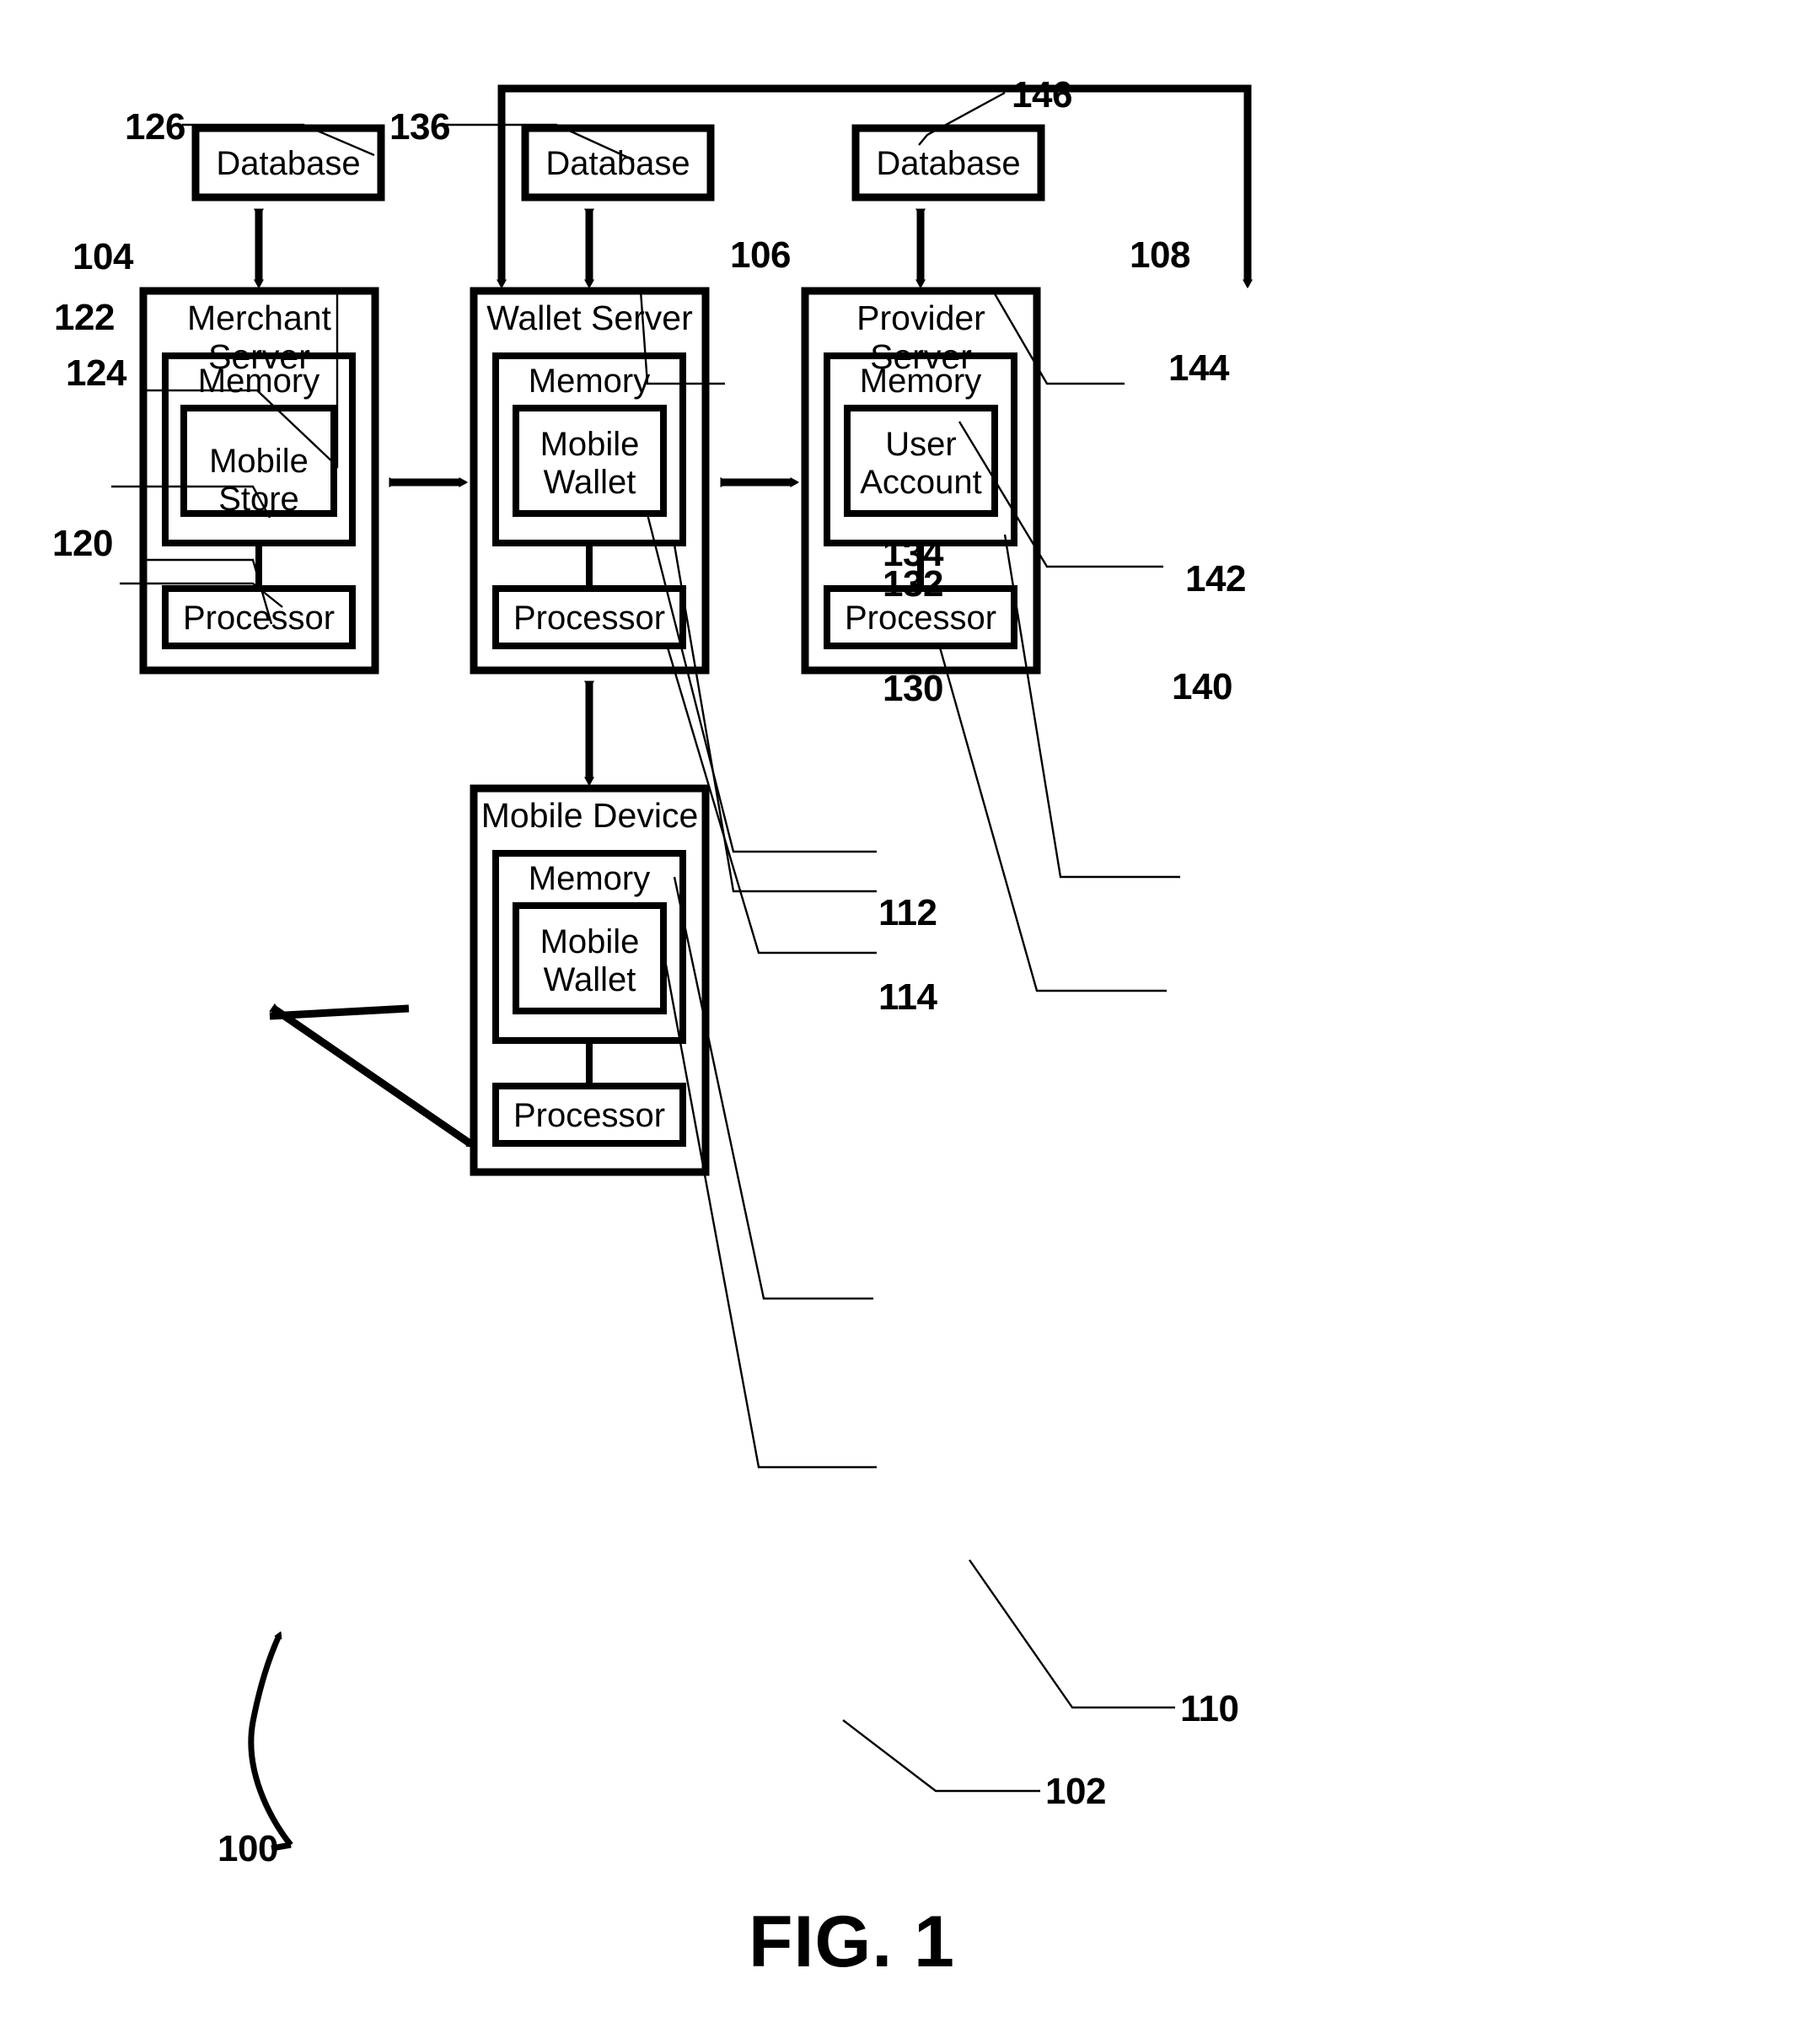  What do you see at coordinates (907, 997) in the screenshot?
I see `ref-114: 114` at bounding box center [907, 997].